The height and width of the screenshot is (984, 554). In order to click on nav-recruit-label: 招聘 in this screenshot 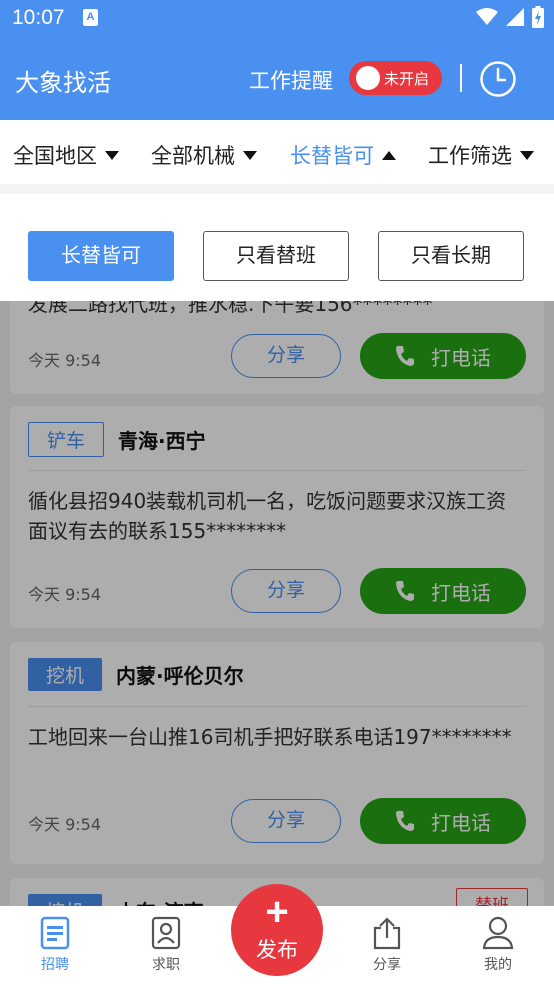, I will do `click(55, 965)`.